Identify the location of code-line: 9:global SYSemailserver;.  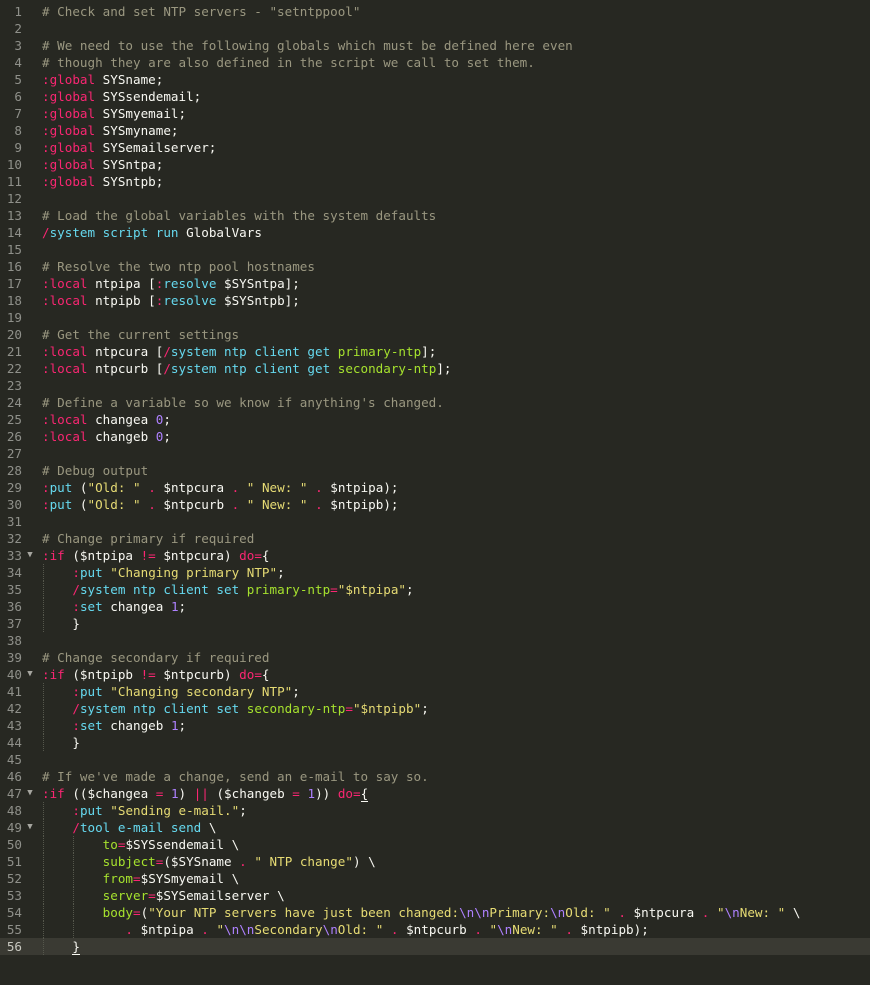
(435, 147).